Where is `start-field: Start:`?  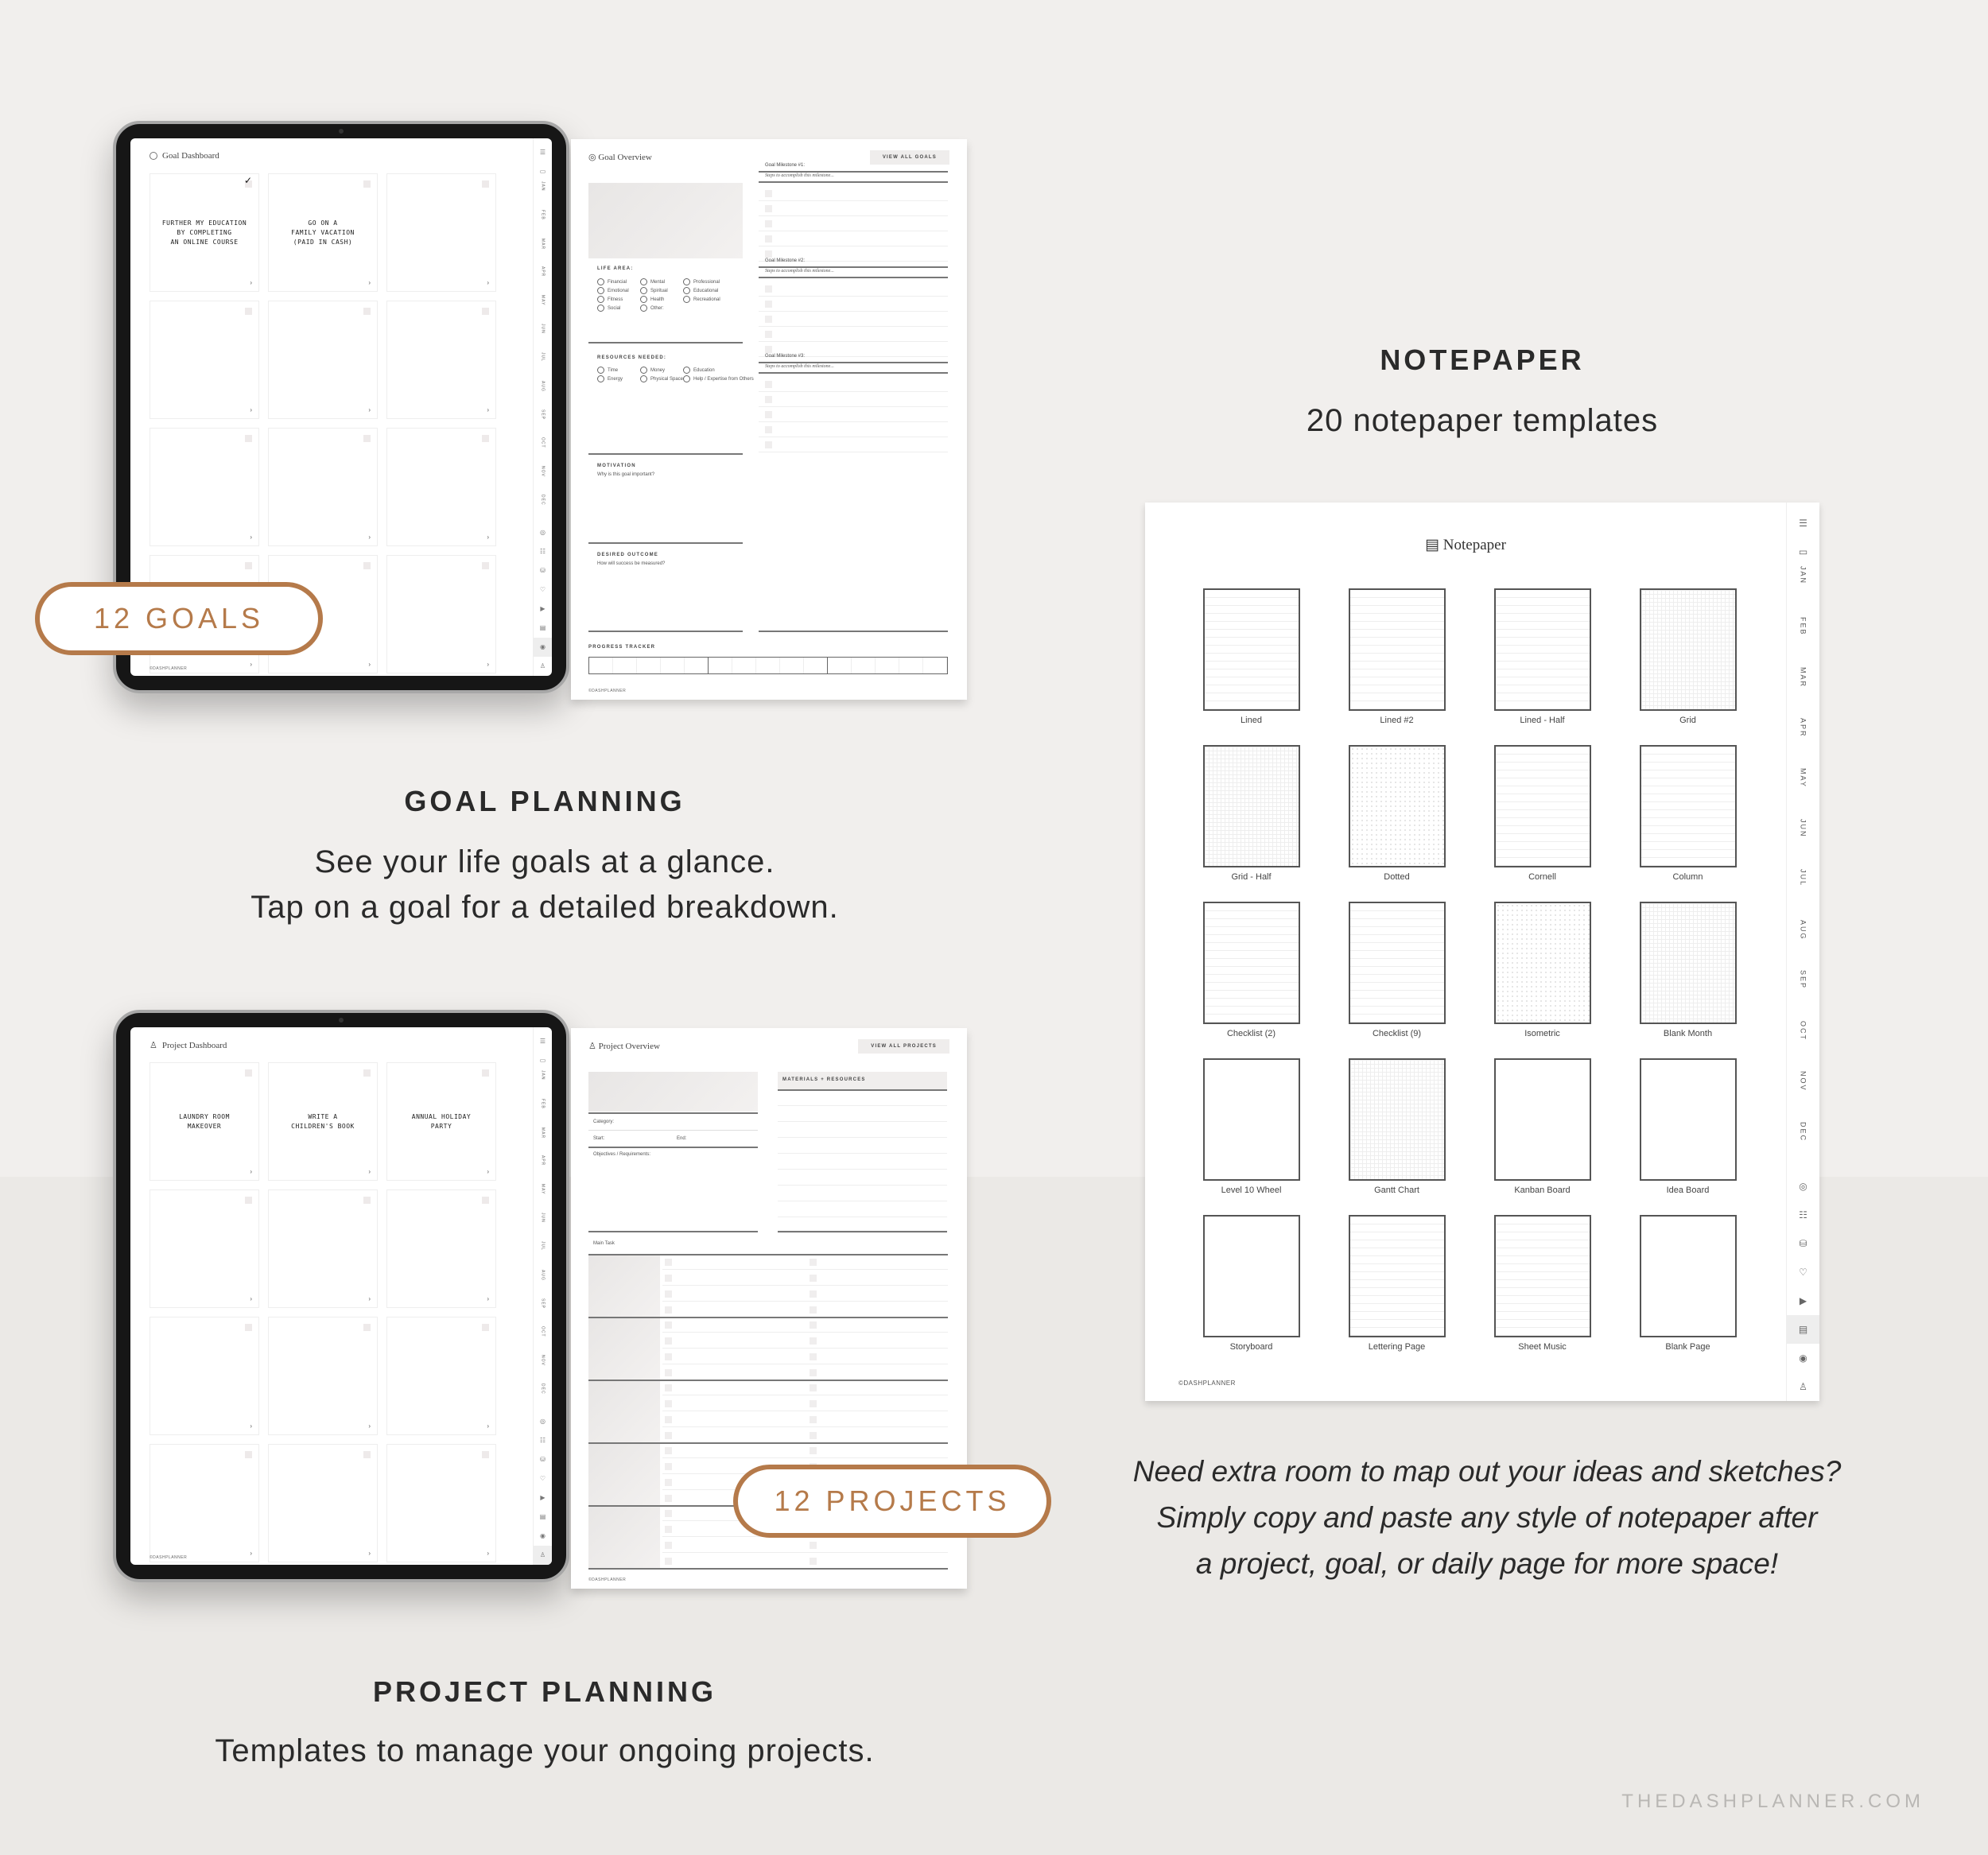
start-field: Start: is located at coordinates (598, 1138).